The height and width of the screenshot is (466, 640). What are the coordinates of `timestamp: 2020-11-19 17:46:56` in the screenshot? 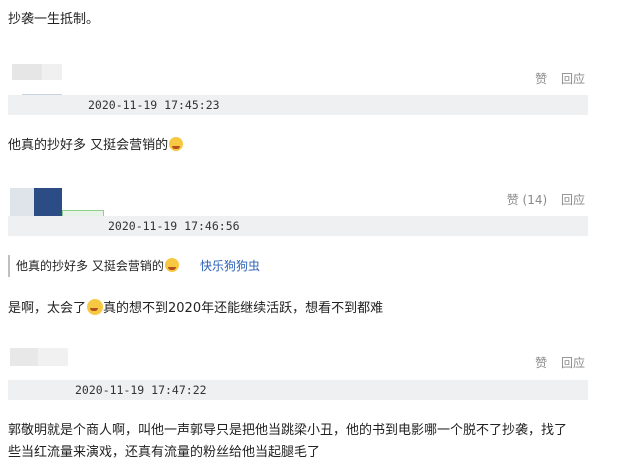 It's located at (174, 226).